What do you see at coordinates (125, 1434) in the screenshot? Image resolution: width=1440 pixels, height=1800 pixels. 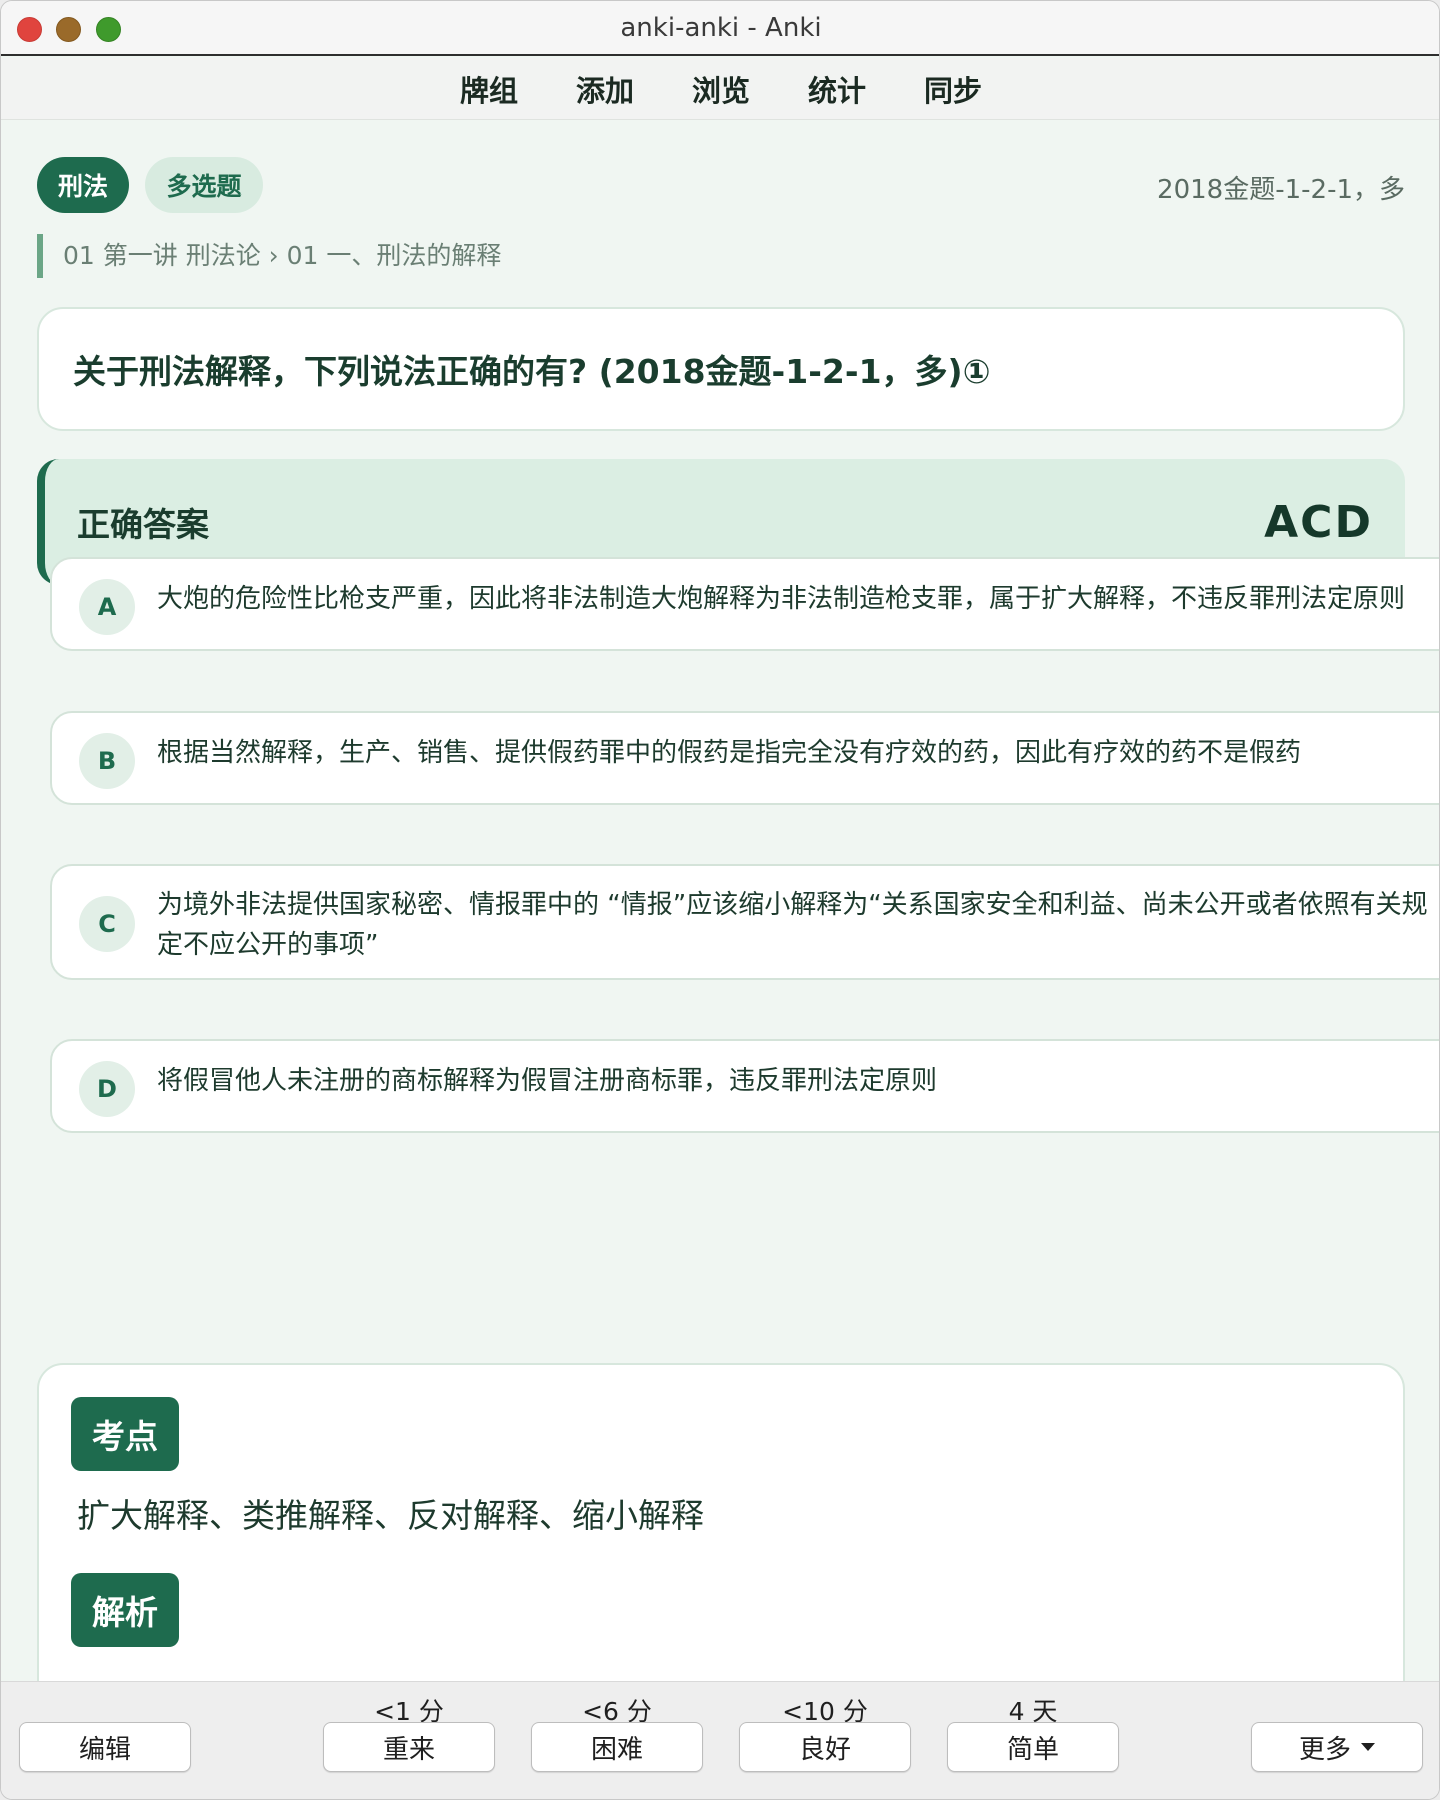 I see `keypoint-heading: 考点` at bounding box center [125, 1434].